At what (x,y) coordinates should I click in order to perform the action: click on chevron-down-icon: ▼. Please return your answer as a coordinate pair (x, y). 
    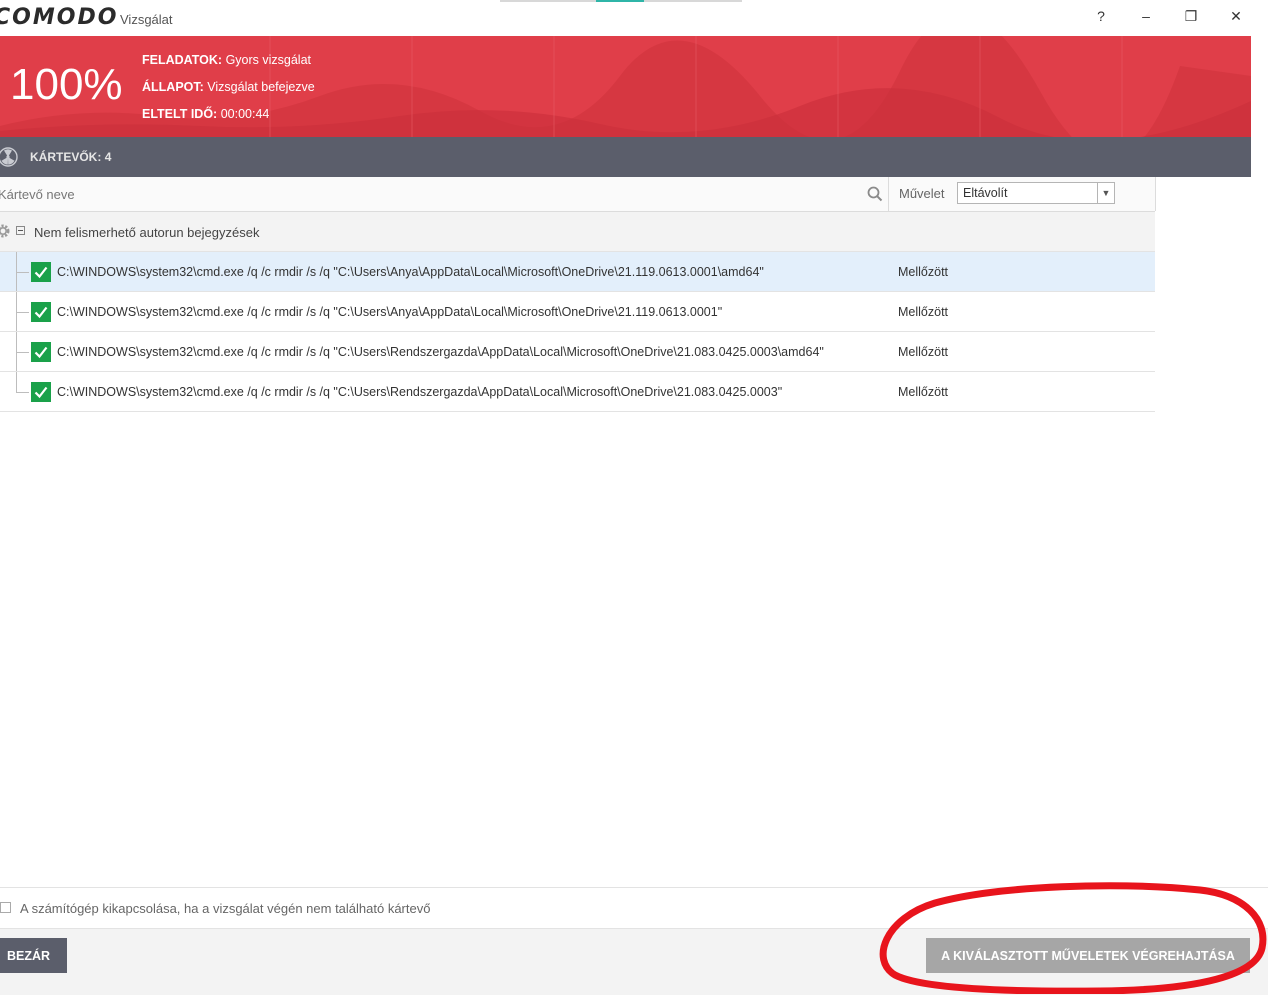
    Looking at the image, I should click on (1105, 193).